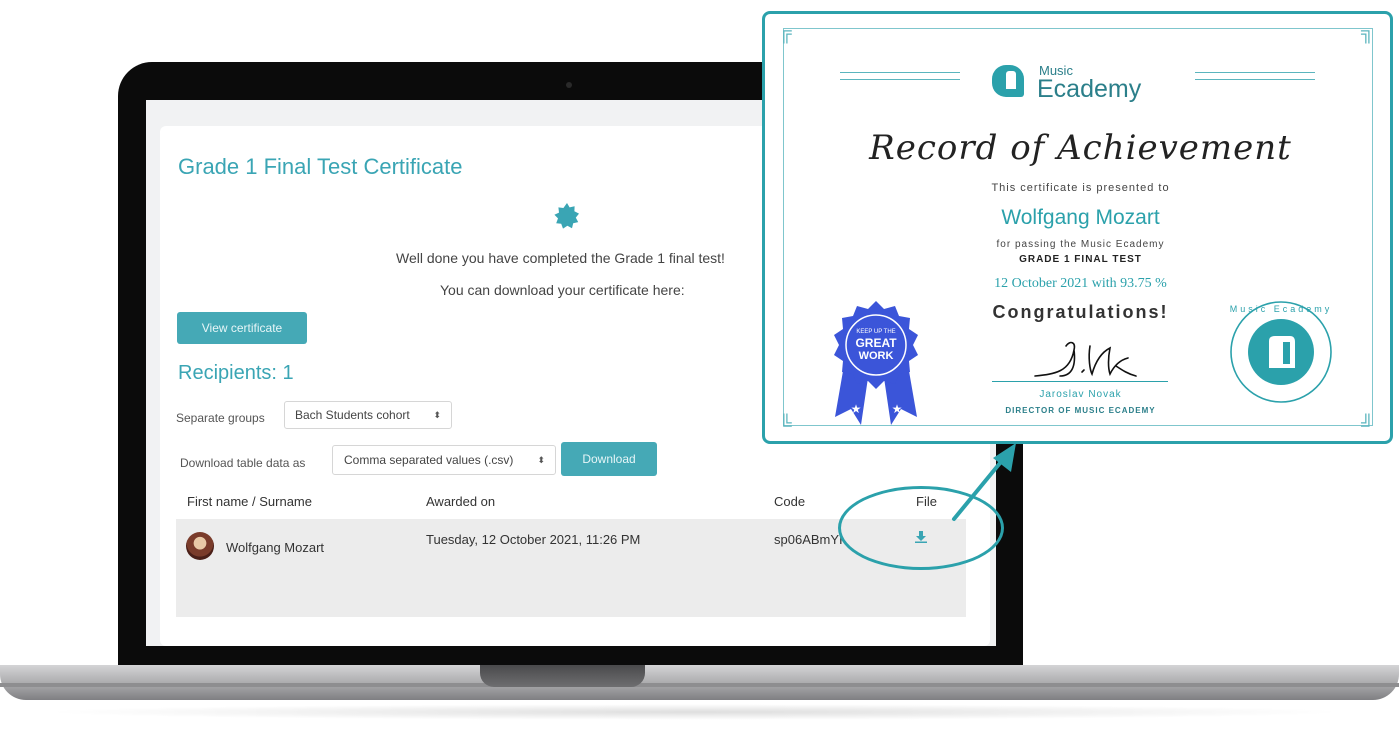  What do you see at coordinates (1080, 259) in the screenshot?
I see `test-name: GRADE 1 FINAL TEST` at bounding box center [1080, 259].